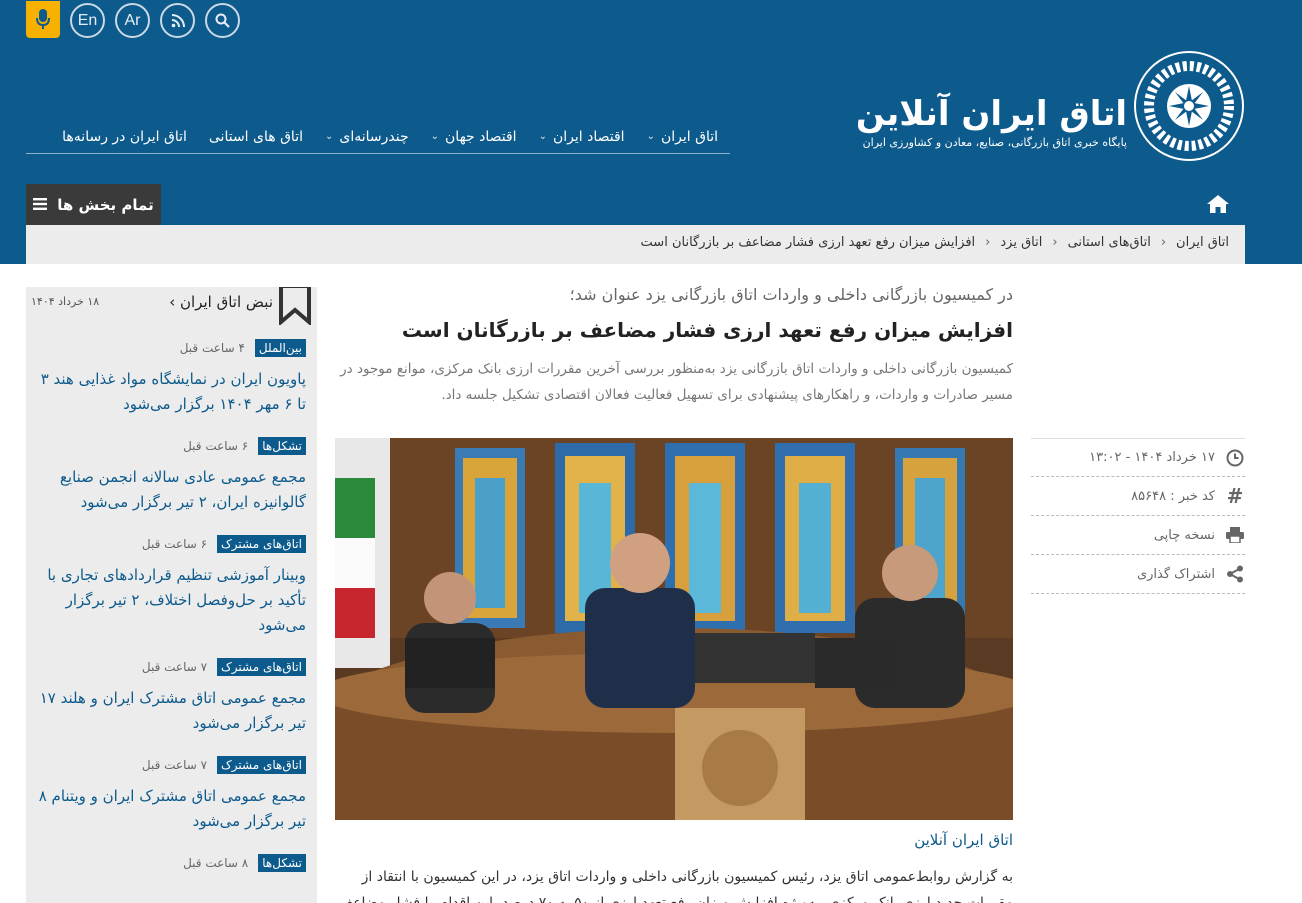 The image size is (1302, 903). Describe the element at coordinates (172, 302) in the screenshot. I see `chevron-right-icon: ›` at that location.